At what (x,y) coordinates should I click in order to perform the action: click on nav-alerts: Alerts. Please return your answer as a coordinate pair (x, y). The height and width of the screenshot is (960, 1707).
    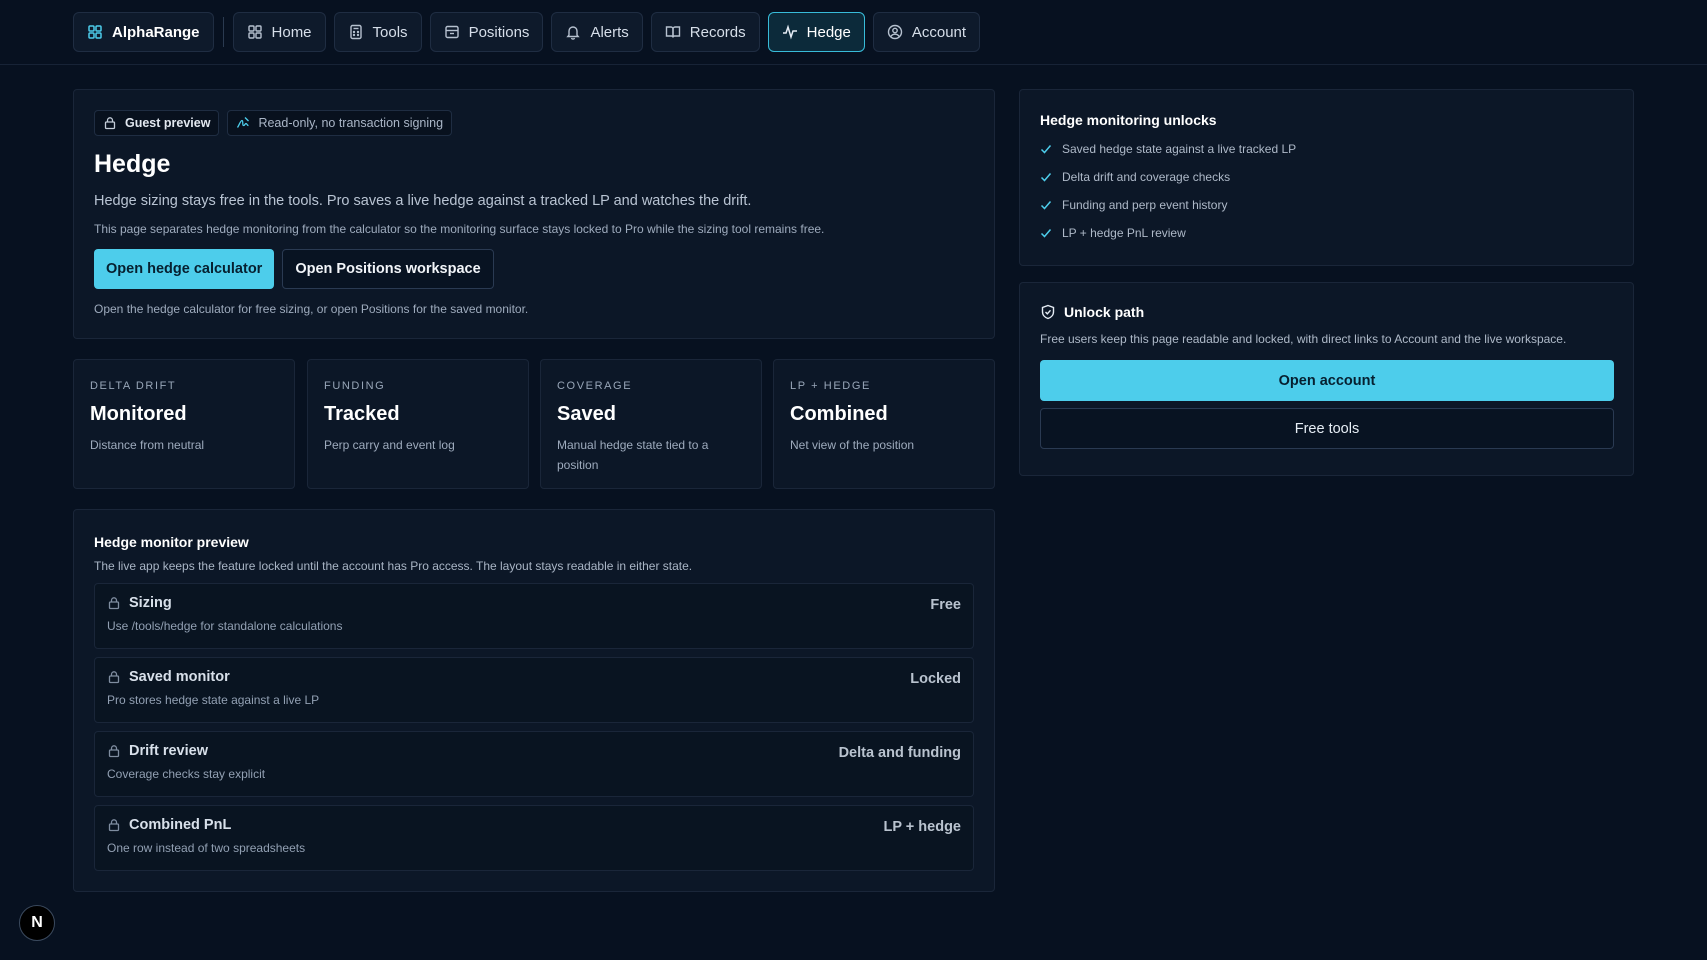
    Looking at the image, I should click on (597, 32).